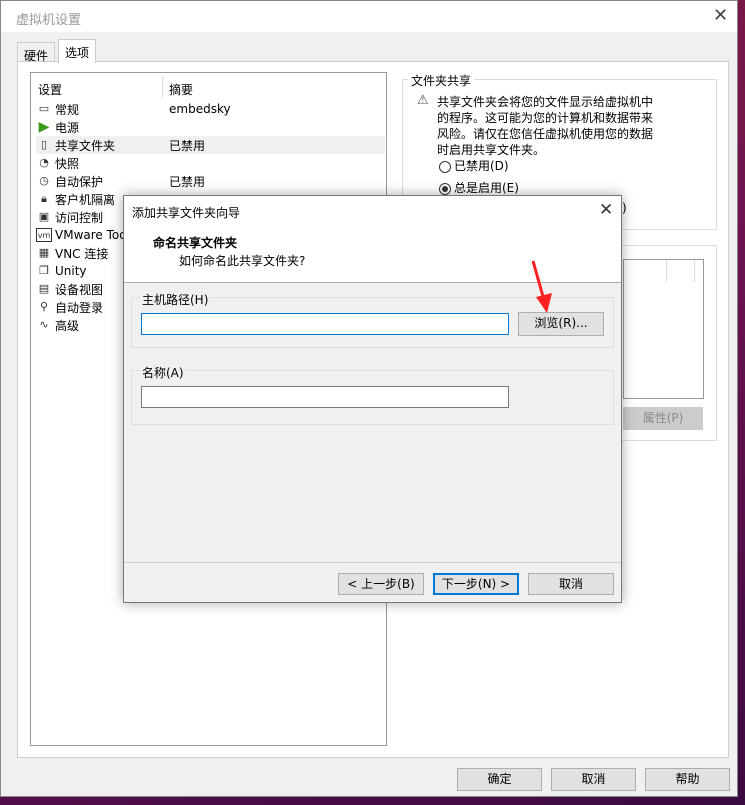 The image size is (745, 805). What do you see at coordinates (44, 144) in the screenshot?
I see `folder-icon: ▯` at bounding box center [44, 144].